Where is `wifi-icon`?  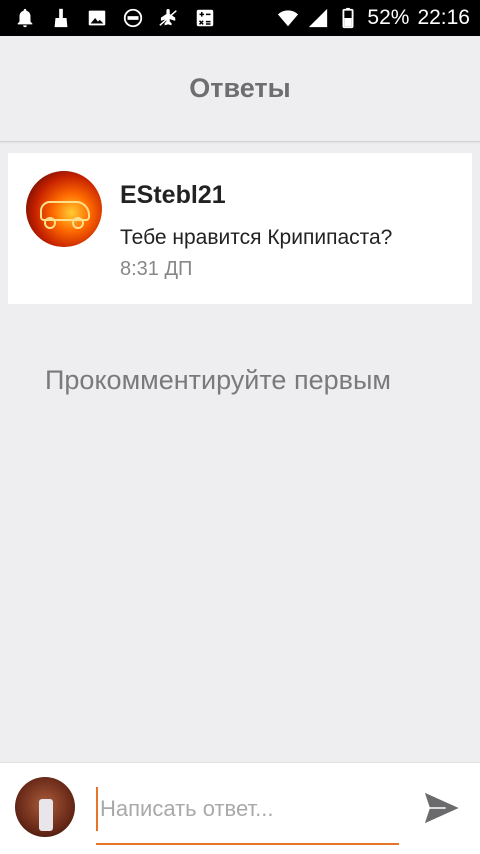 wifi-icon is located at coordinates (288, 18).